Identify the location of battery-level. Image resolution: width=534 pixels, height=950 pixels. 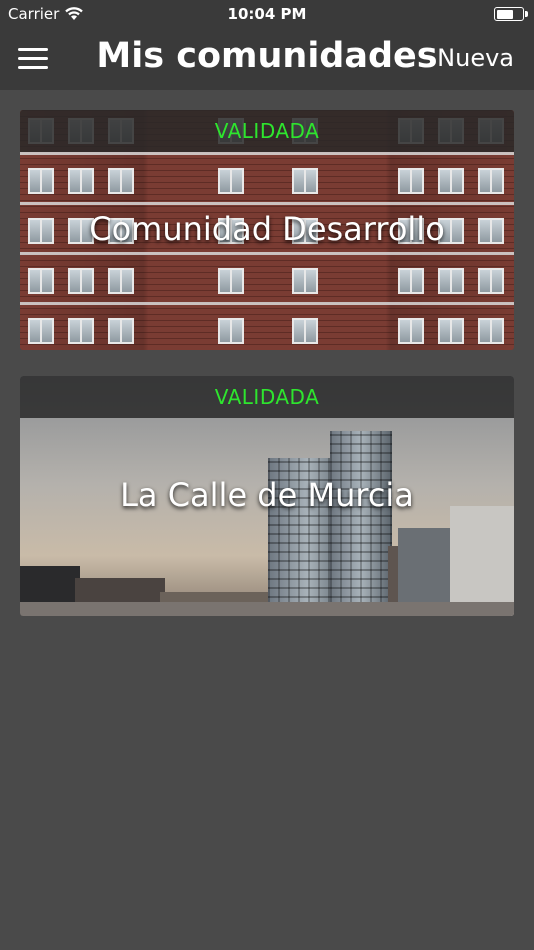
(504, 14).